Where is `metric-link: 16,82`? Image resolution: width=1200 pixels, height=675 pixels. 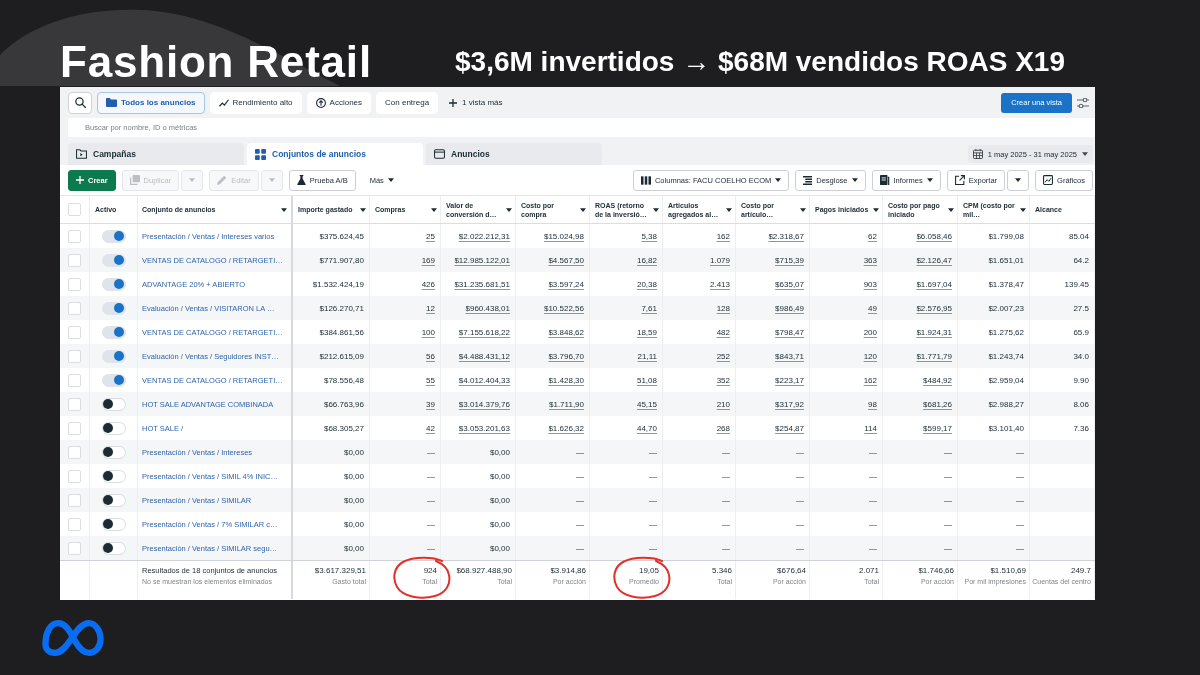
metric-link: 16,82 is located at coordinates (646, 260).